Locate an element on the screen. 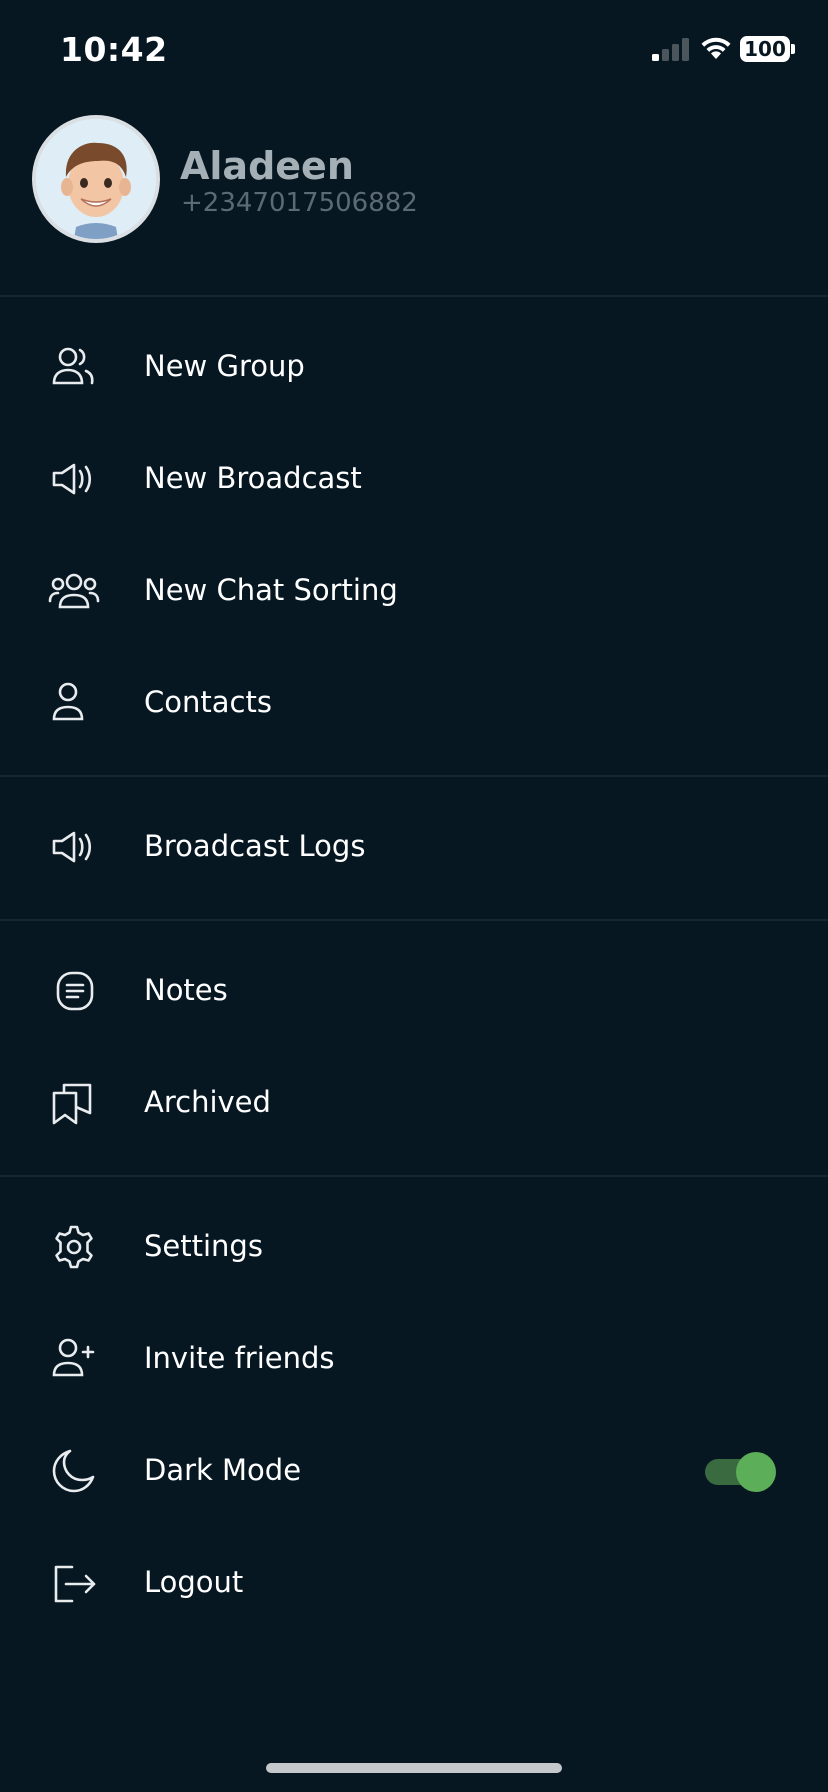 This screenshot has width=828, height=1792. menu-item-new-broadcast: New Broadcast is located at coordinates (414, 479).